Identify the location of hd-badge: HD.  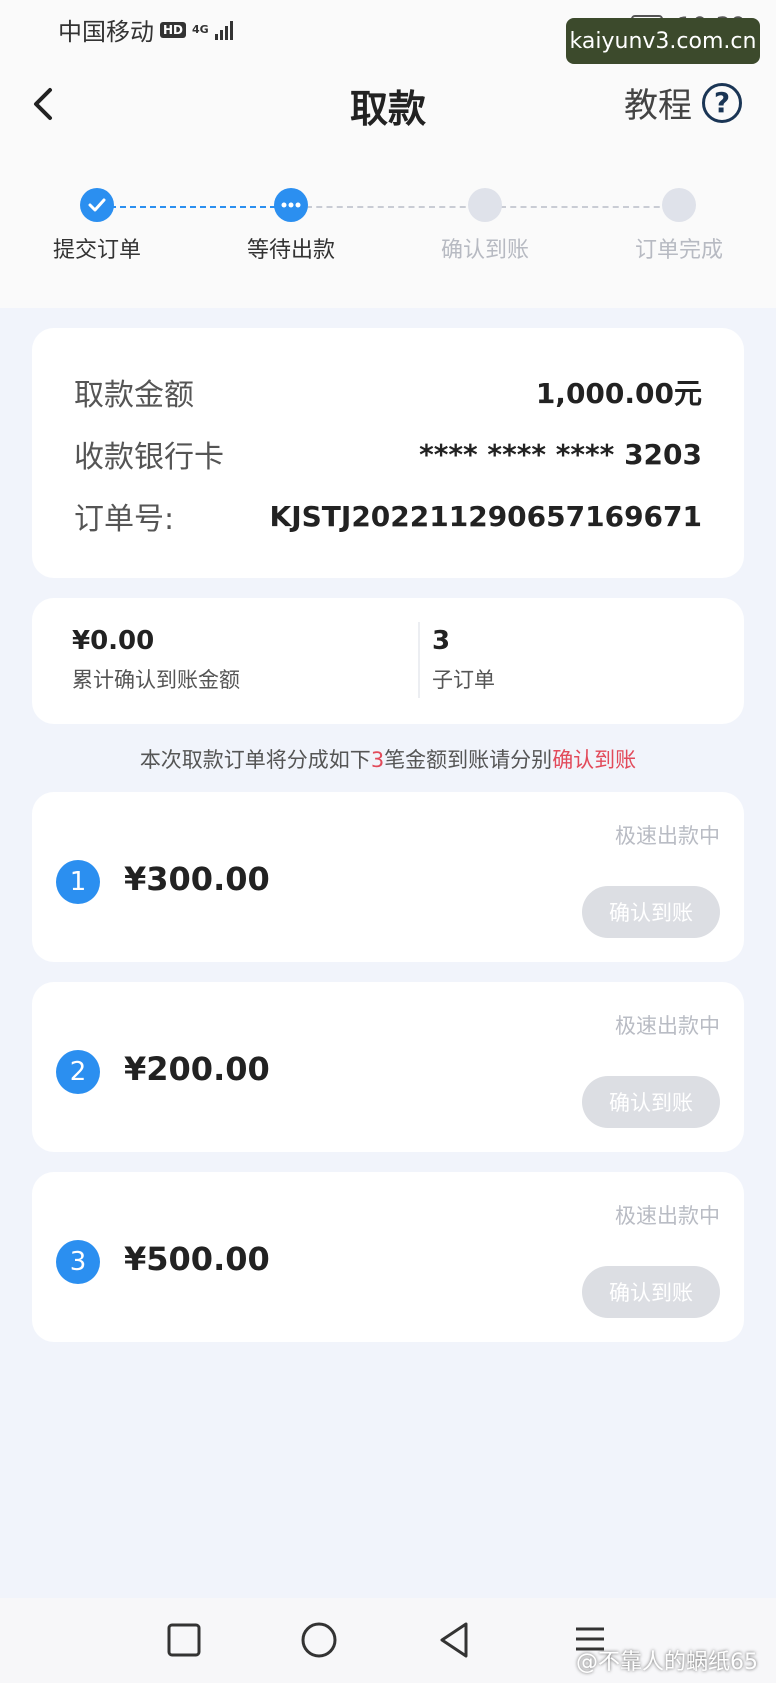
(173, 29).